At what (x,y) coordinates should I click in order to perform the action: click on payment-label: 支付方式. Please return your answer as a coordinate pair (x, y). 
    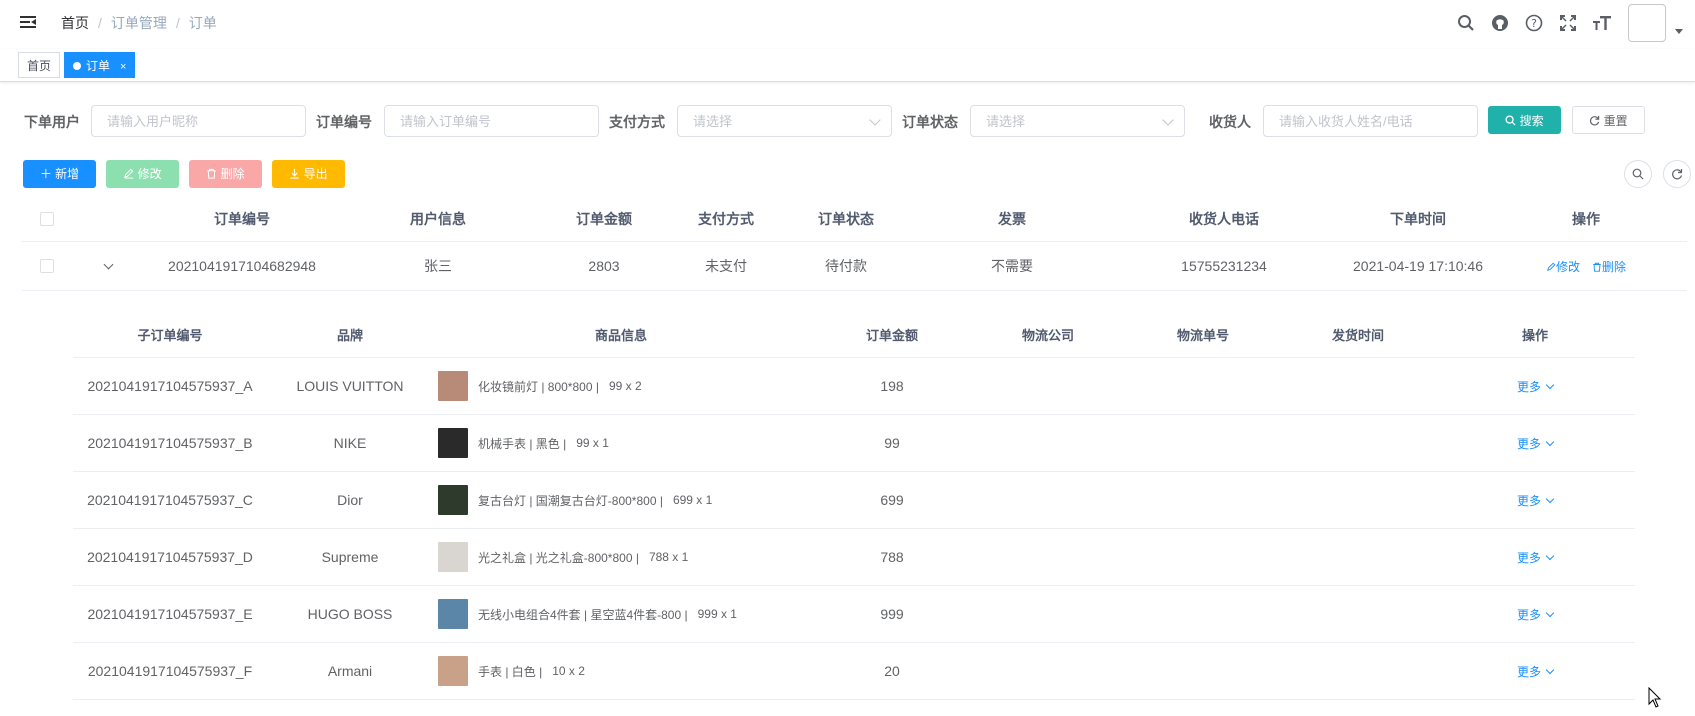
    Looking at the image, I should click on (637, 122).